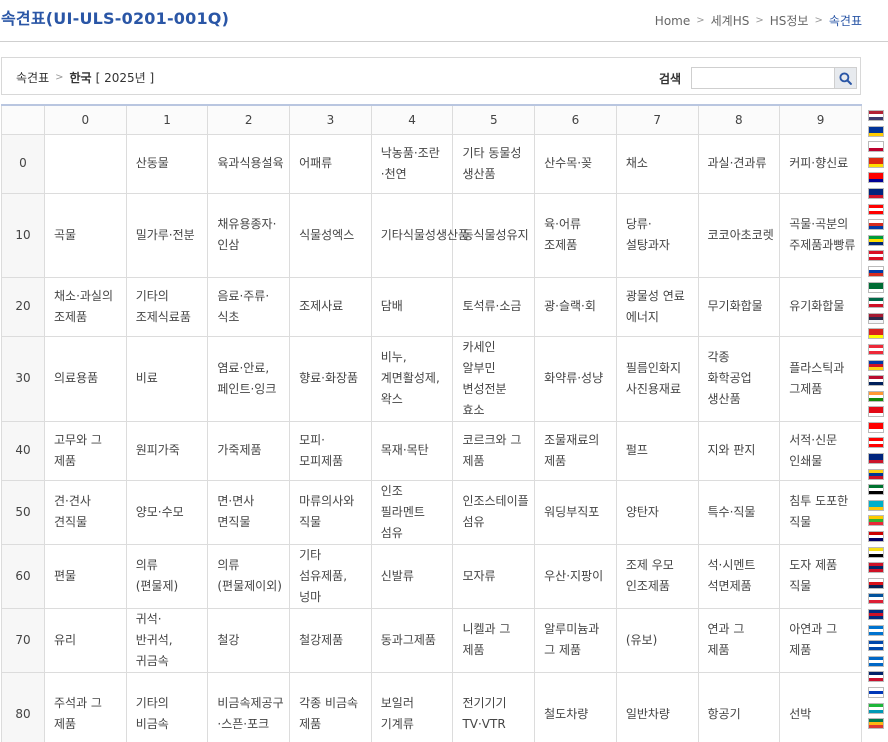 This screenshot has height=742, width=888. What do you see at coordinates (330, 706) in the screenshot?
I see `chapter-cell: 각종 비금속 제품` at bounding box center [330, 706].